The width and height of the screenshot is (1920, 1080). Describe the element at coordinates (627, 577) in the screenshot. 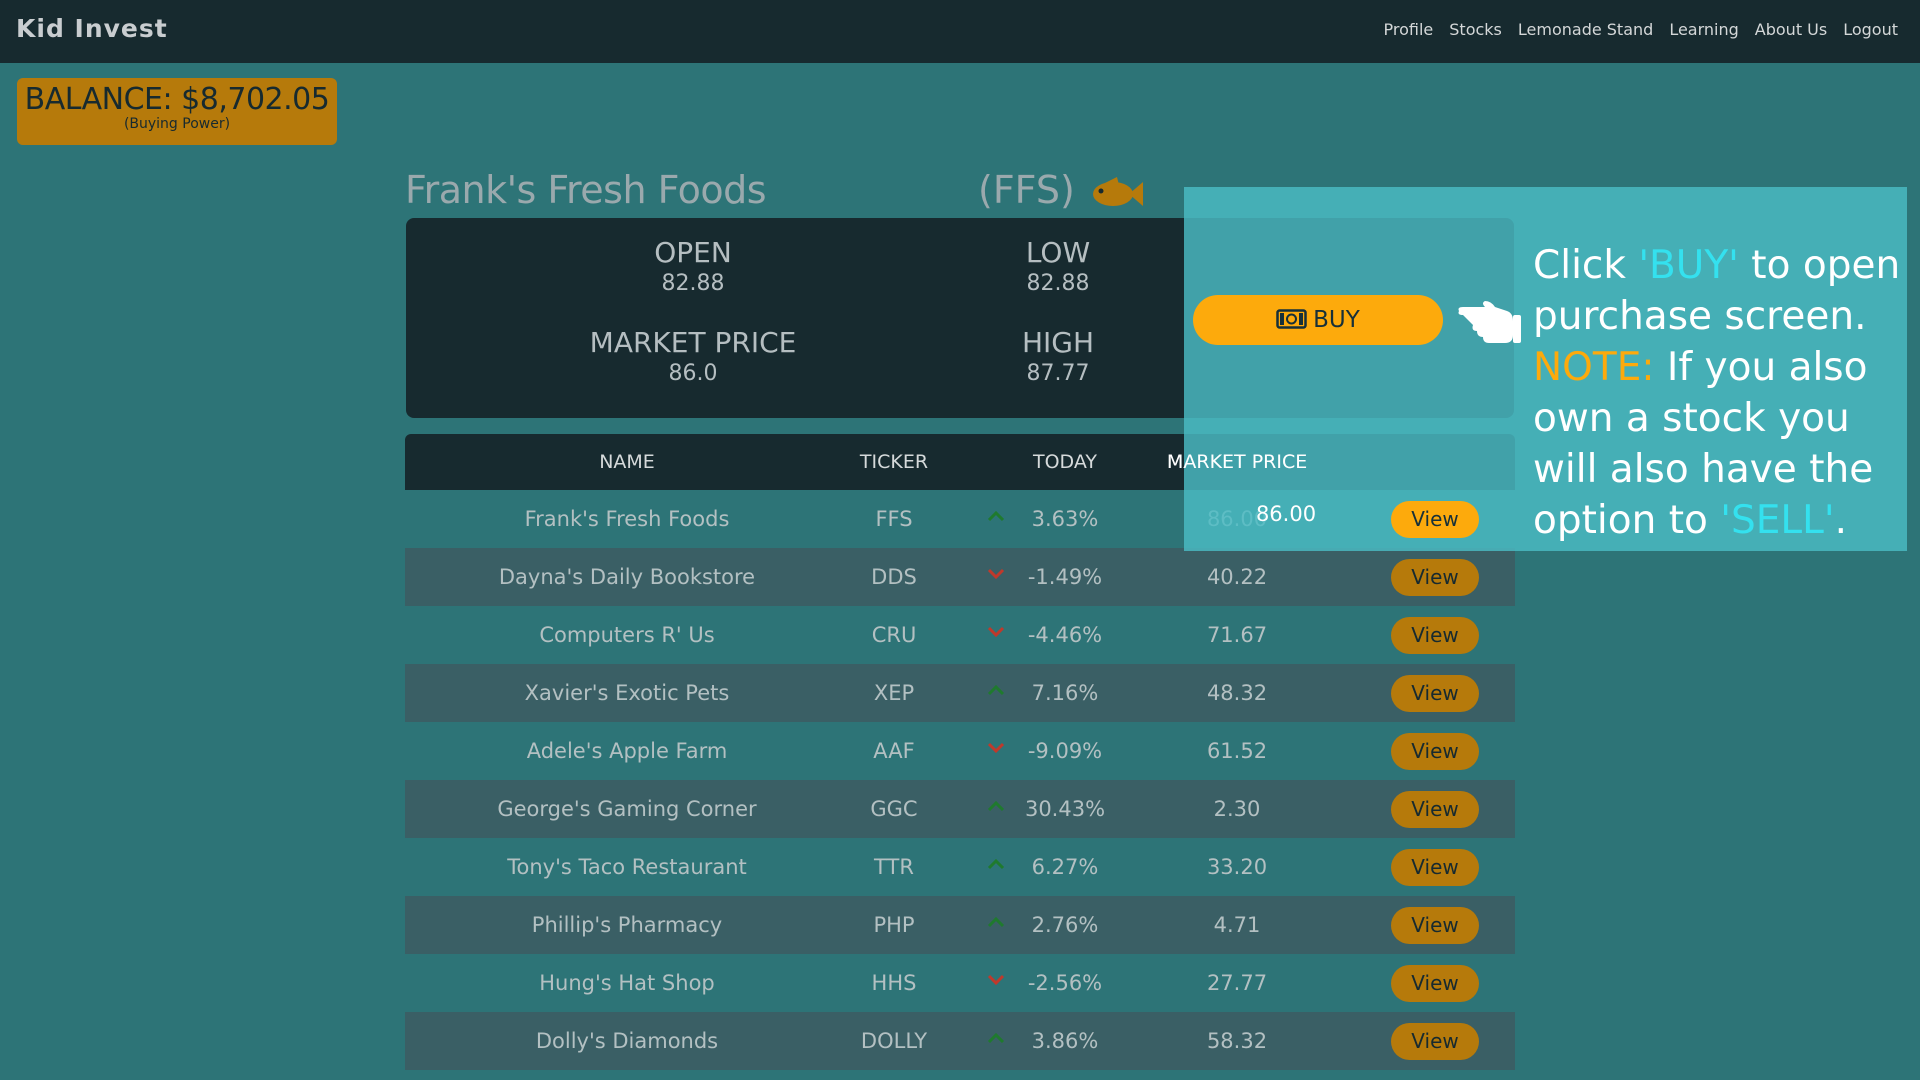

I see `row-name: Dayna's Daily Bookstore` at that location.